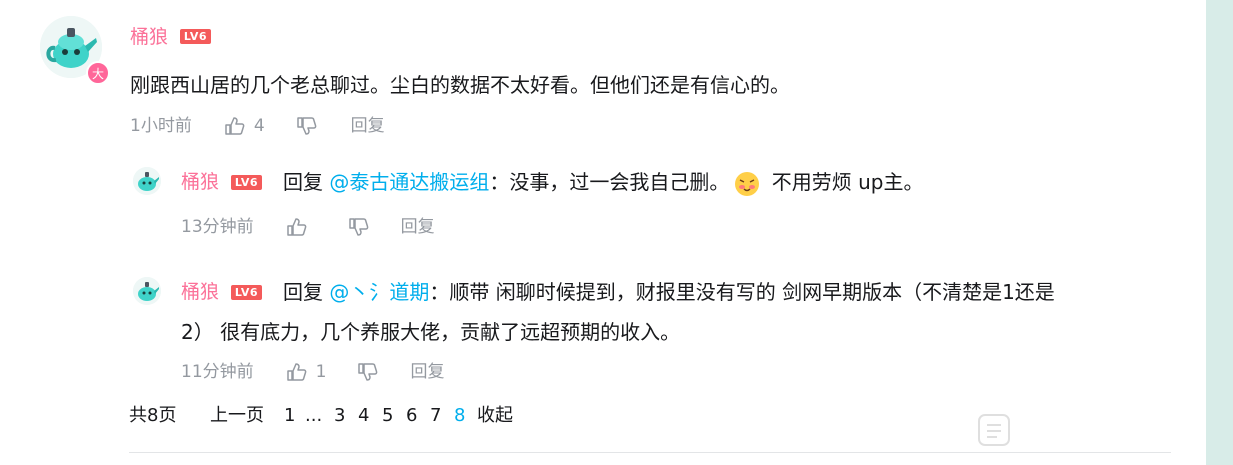 The height and width of the screenshot is (465, 1233). What do you see at coordinates (1219, 232) in the screenshot?
I see `side-rail` at bounding box center [1219, 232].